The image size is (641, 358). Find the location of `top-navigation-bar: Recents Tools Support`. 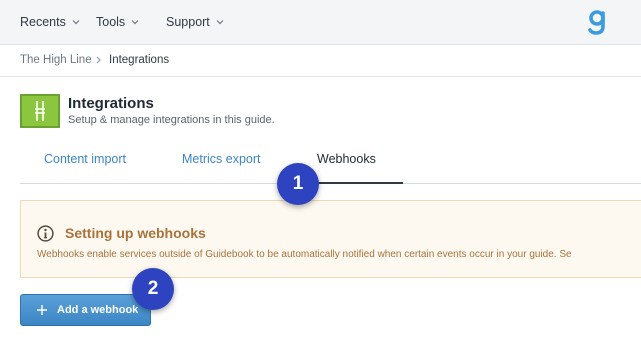

top-navigation-bar: Recents Tools Support is located at coordinates (320, 22).